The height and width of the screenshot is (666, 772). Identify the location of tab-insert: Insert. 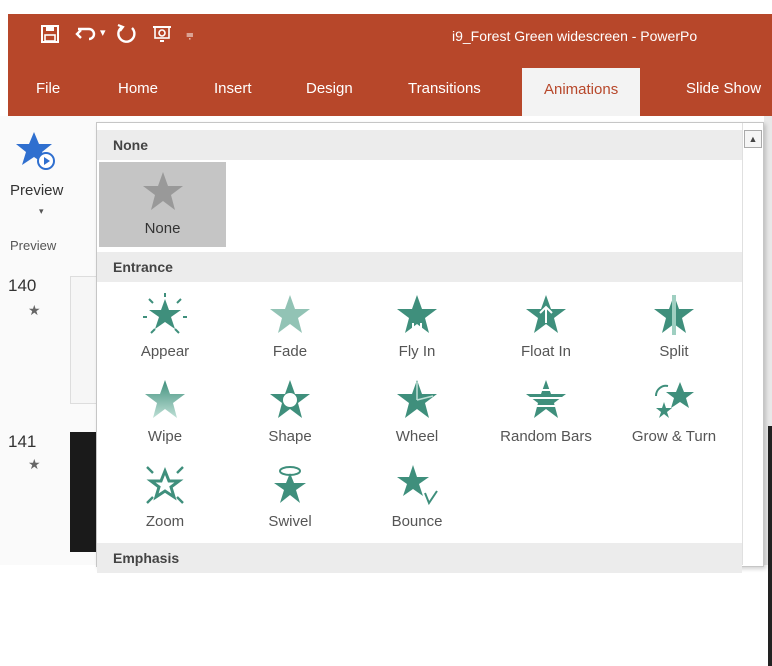
(233, 88).